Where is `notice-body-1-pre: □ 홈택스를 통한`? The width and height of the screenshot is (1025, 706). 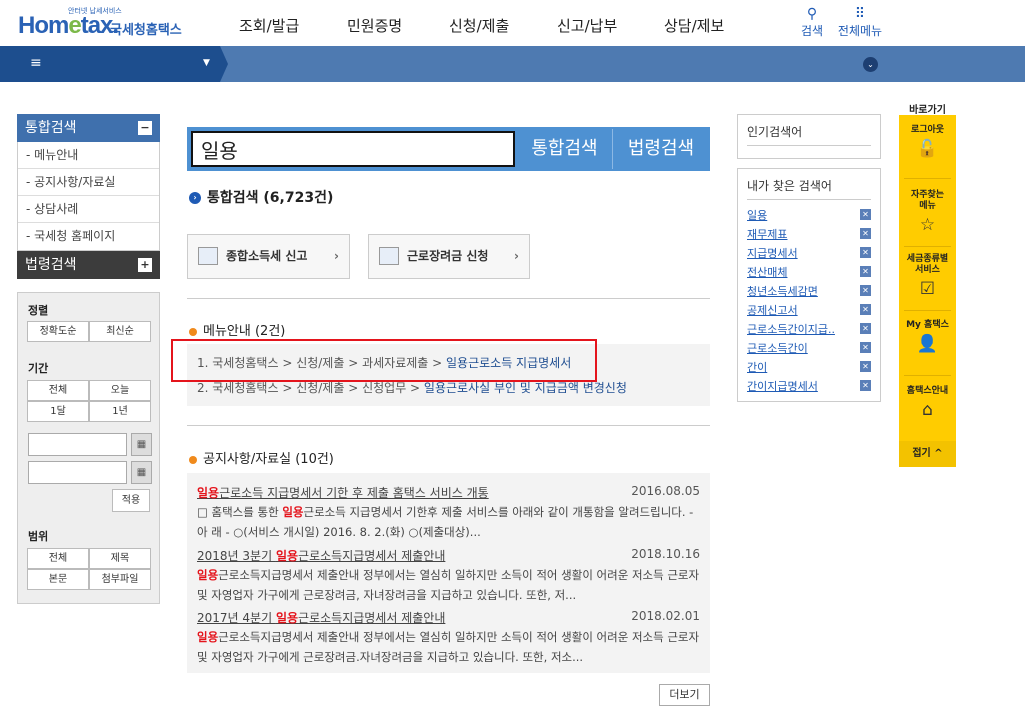
notice-body-1-pre: □ 홈택스를 통한 is located at coordinates (240, 512).